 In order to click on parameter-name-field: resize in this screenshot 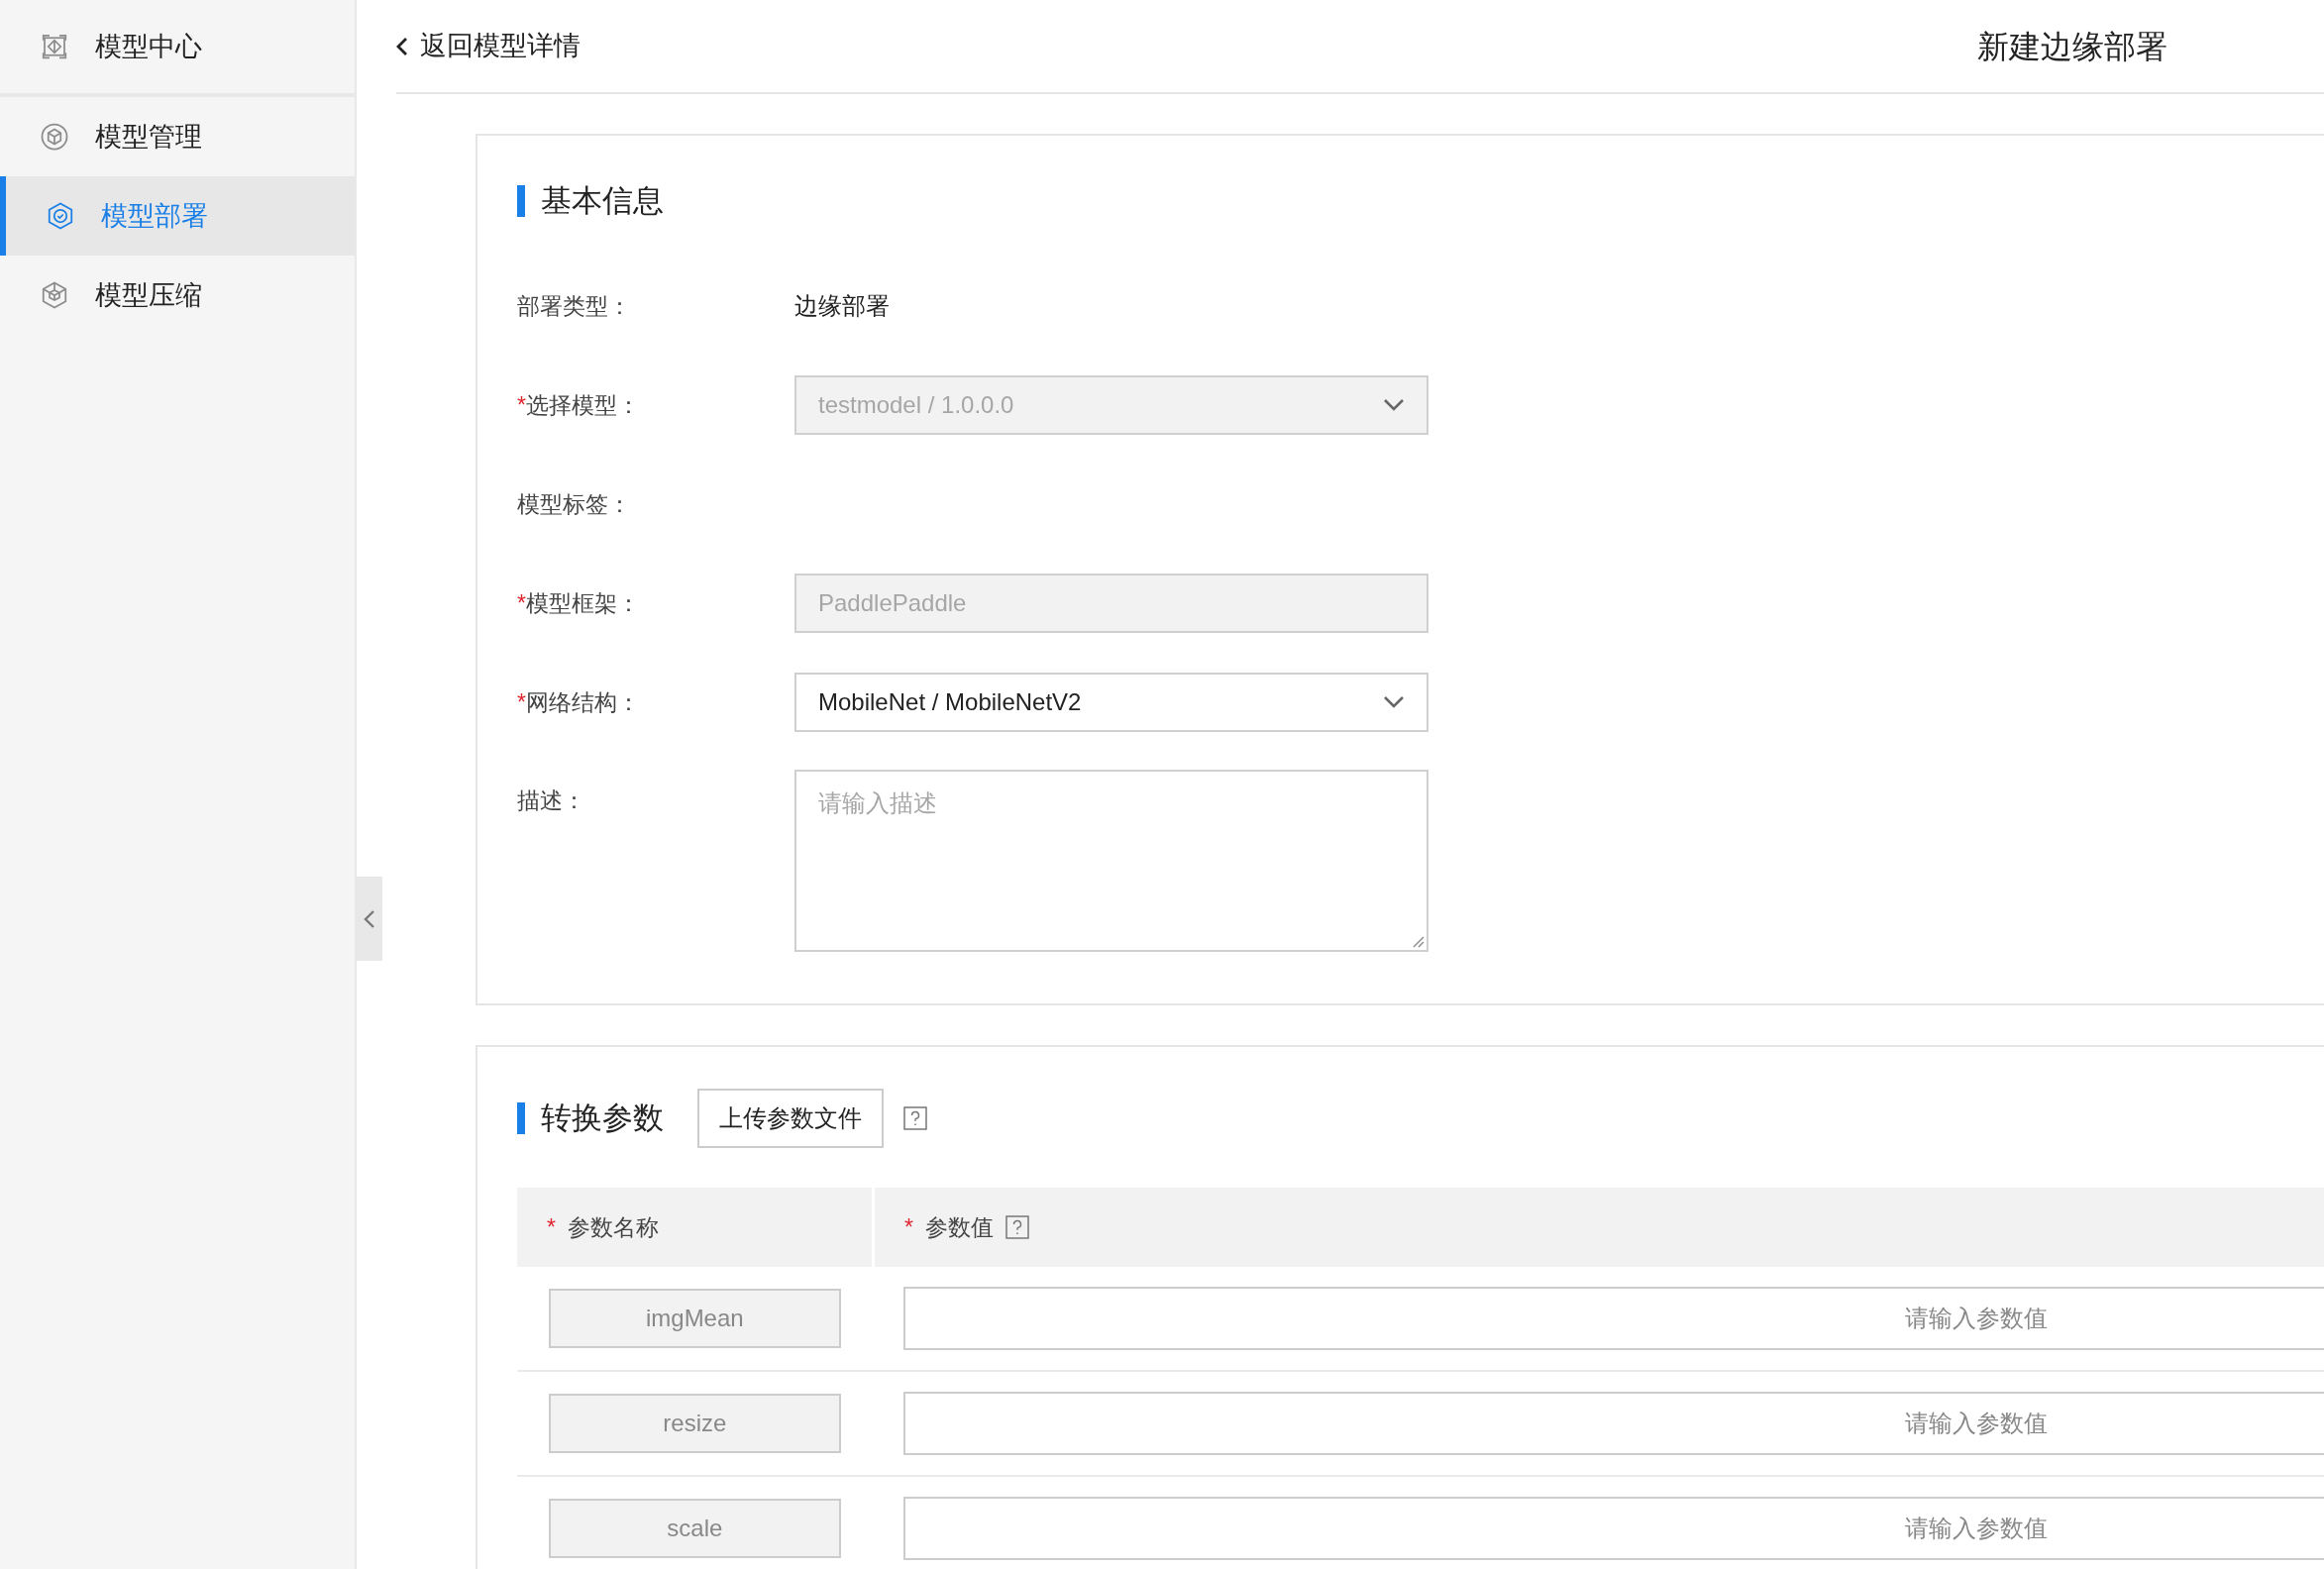, I will do `click(695, 1423)`.